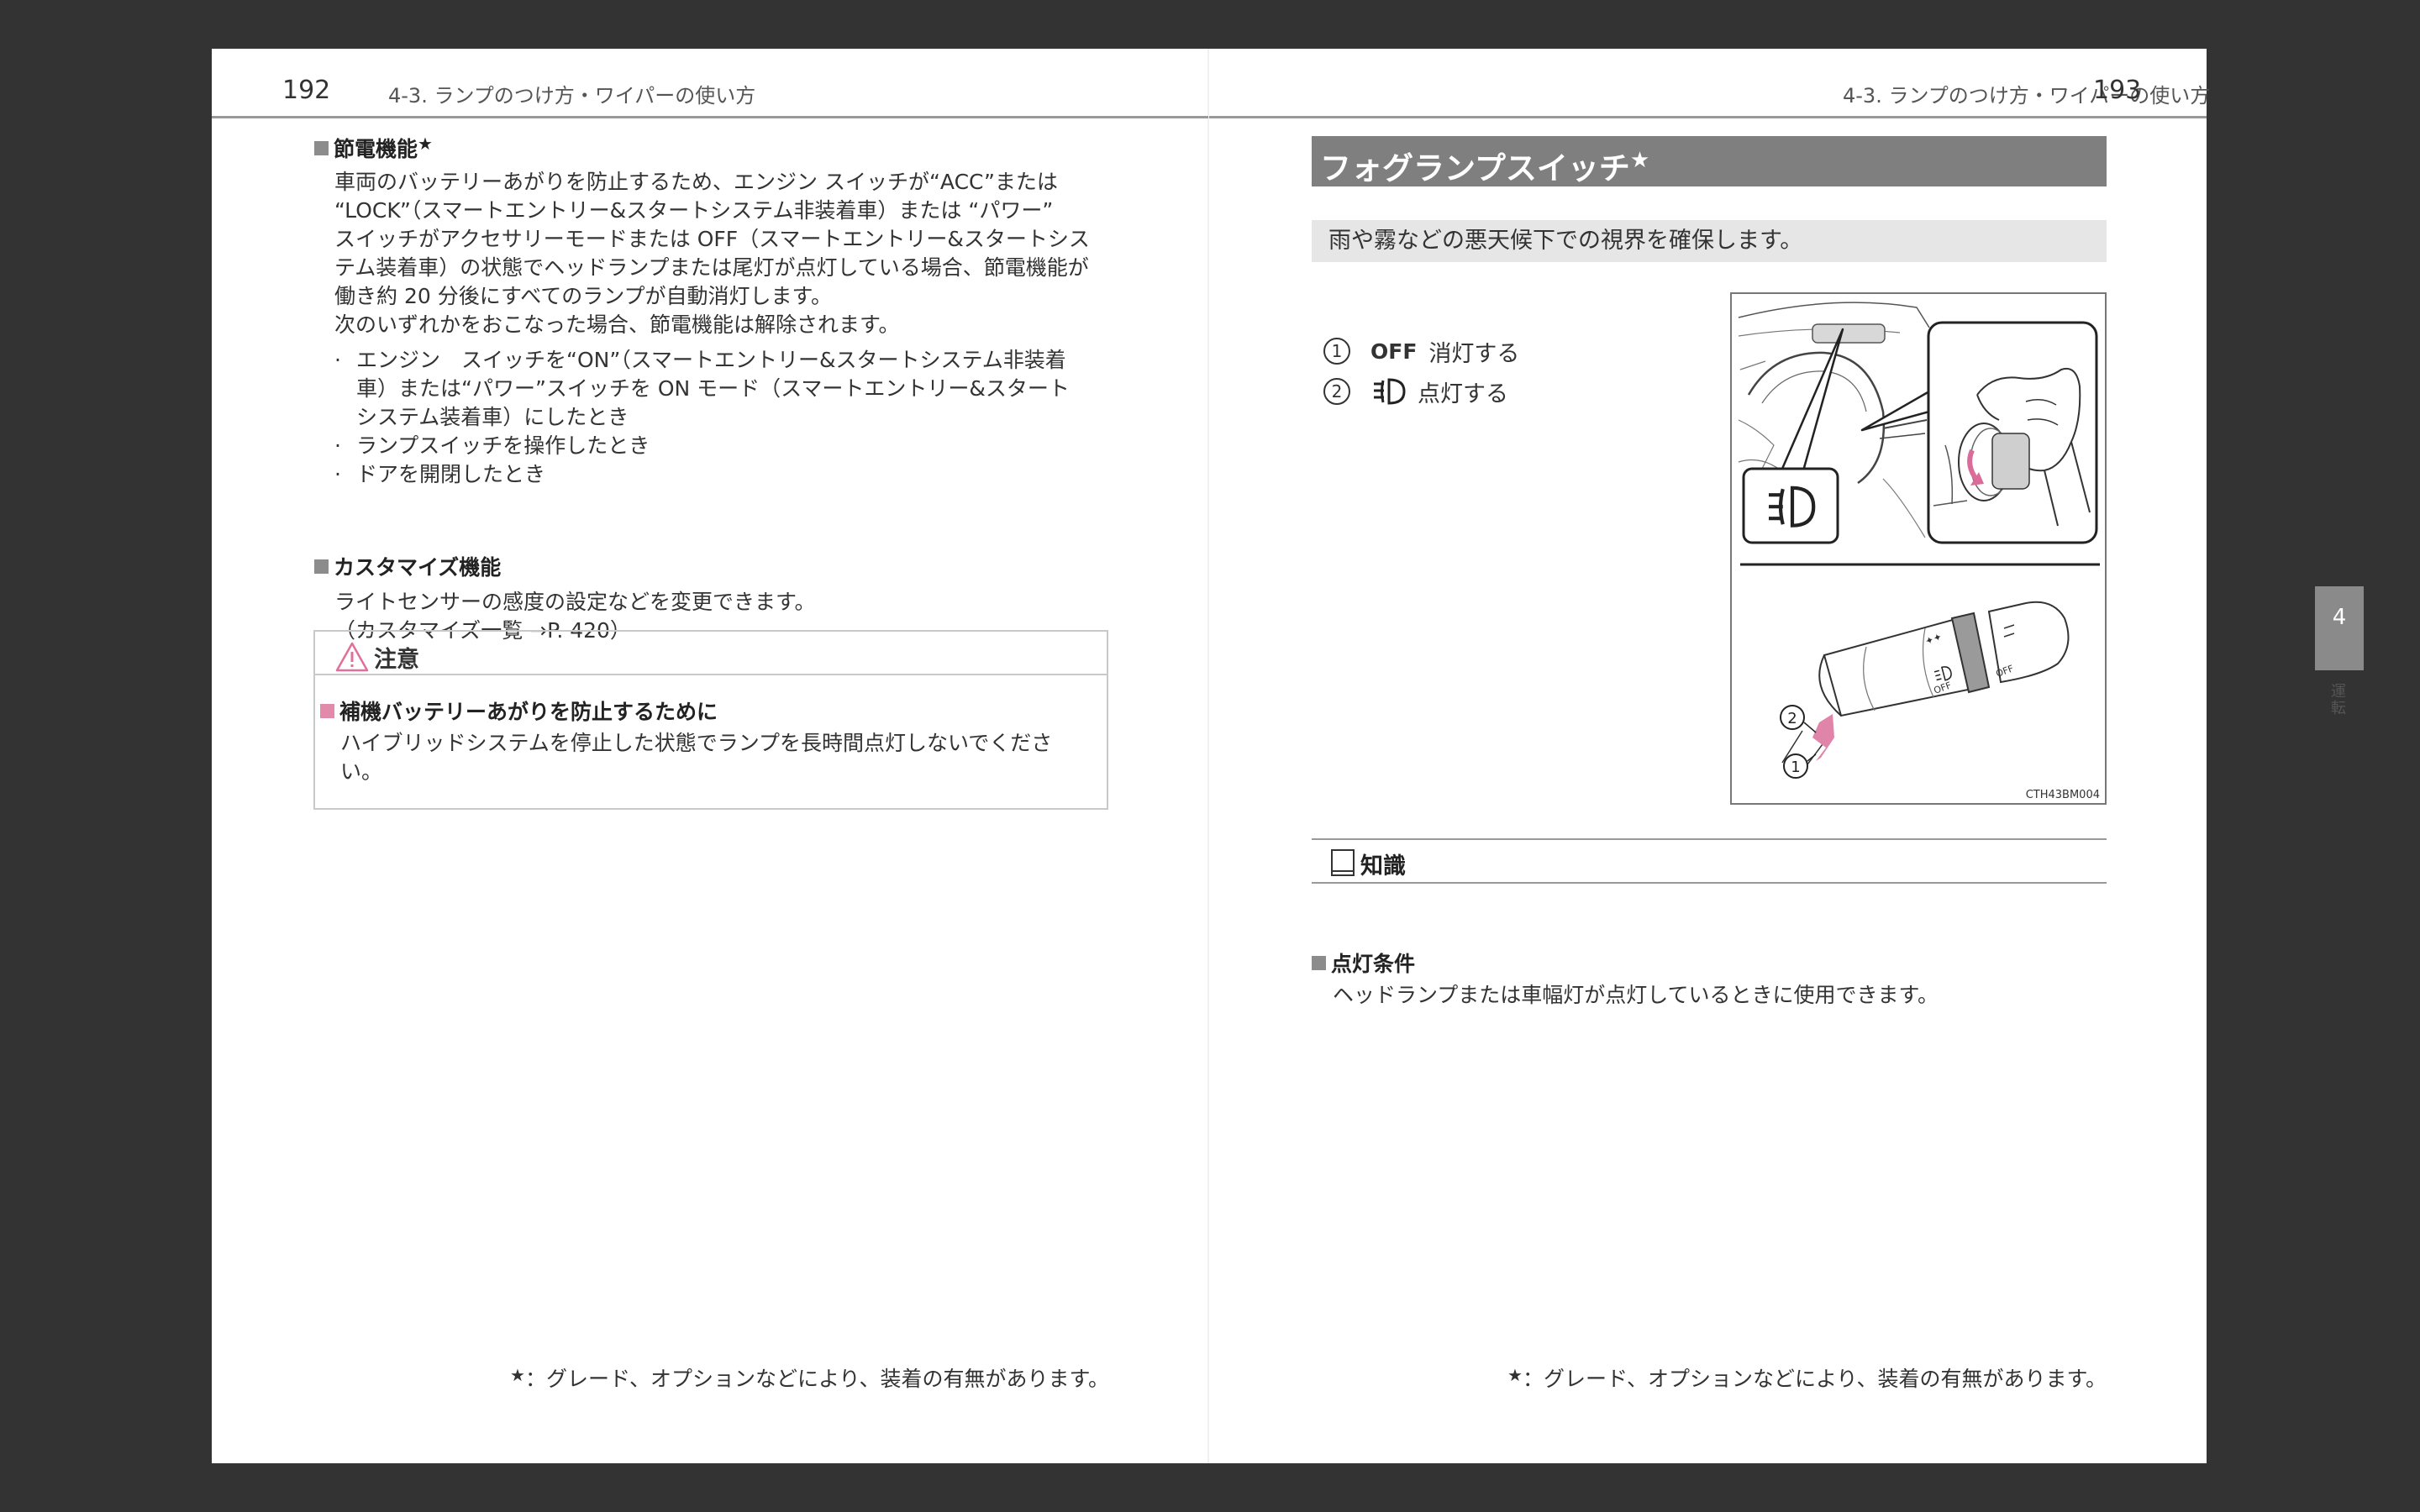  I want to click on chapter-tab: 4, so click(2339, 628).